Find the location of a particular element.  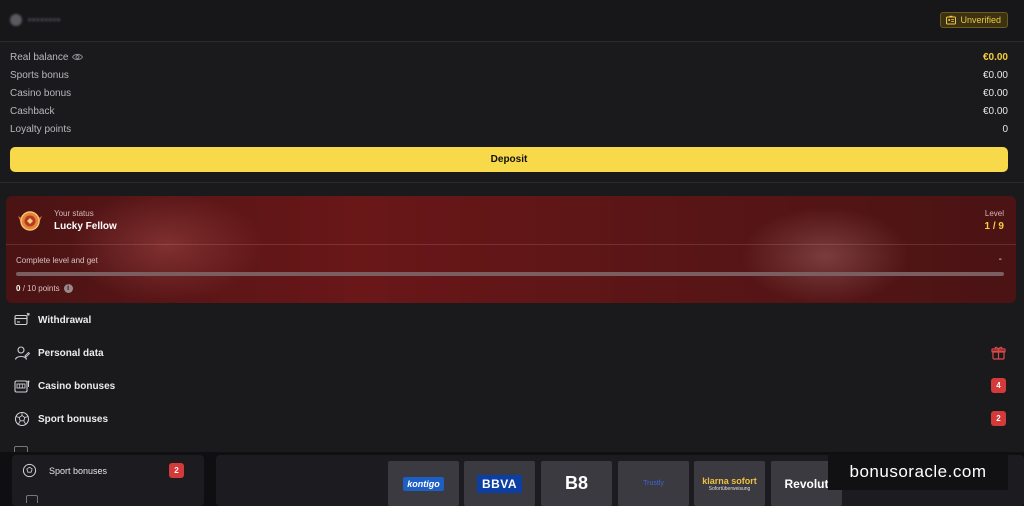

revolut-logo: Revolut is located at coordinates (806, 483).